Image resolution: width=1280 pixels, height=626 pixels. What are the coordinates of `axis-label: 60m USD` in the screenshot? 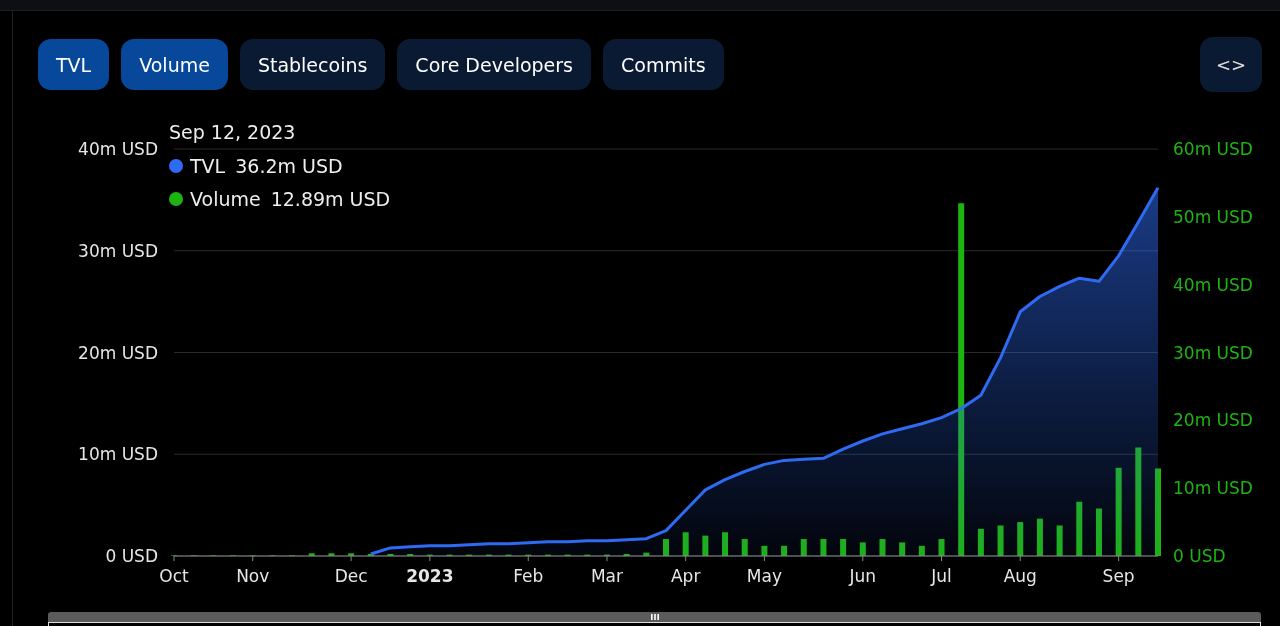 It's located at (1213, 149).